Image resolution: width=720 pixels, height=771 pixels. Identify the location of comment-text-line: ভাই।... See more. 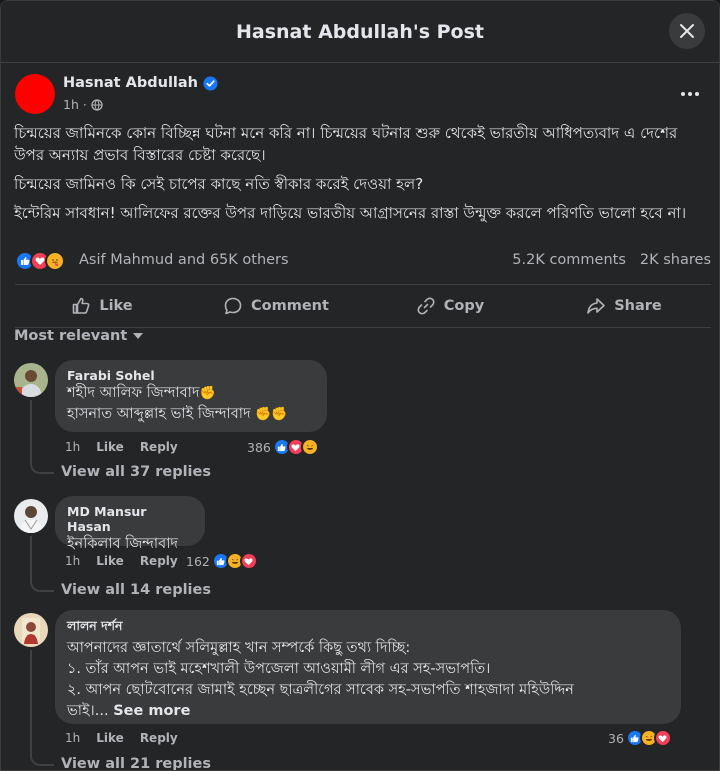
(129, 711).